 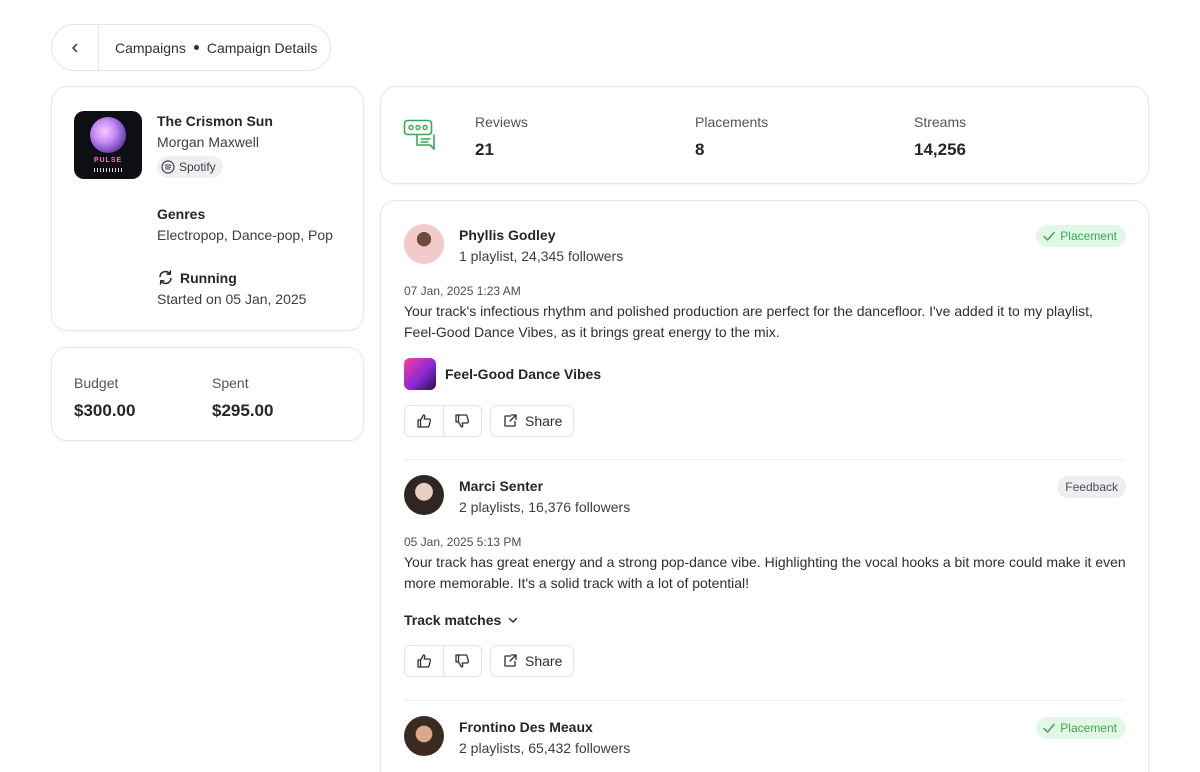 What do you see at coordinates (513, 620) in the screenshot?
I see `chevron-down-icon` at bounding box center [513, 620].